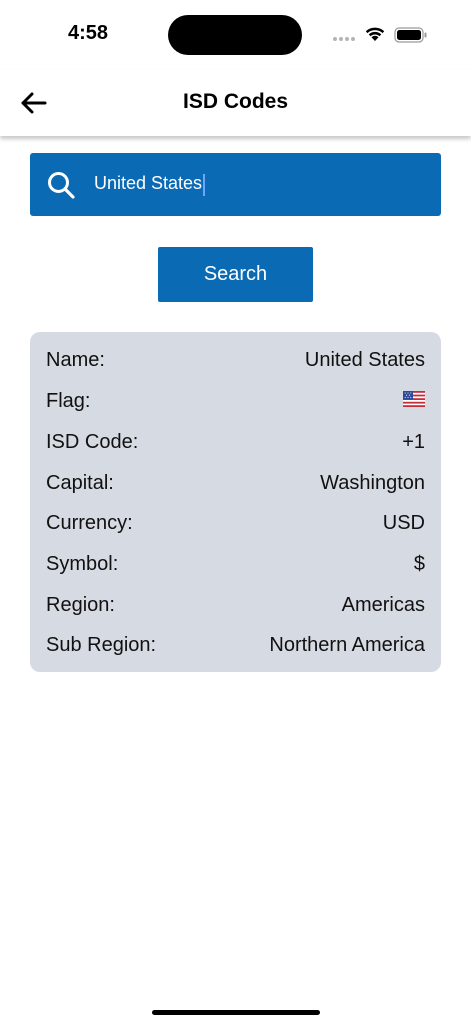 The width and height of the screenshot is (471, 1024). Describe the element at coordinates (80, 604) in the screenshot. I see `region-label: Region:` at that location.